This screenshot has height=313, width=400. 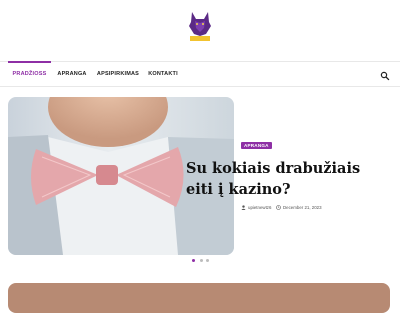 What do you see at coordinates (259, 207) in the screenshot?
I see `author-name: upietnewtz6` at bounding box center [259, 207].